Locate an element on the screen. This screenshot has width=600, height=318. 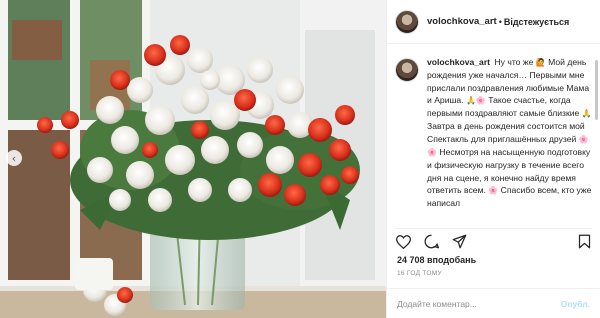
username-link: volochkova_art is located at coordinates (462, 21).